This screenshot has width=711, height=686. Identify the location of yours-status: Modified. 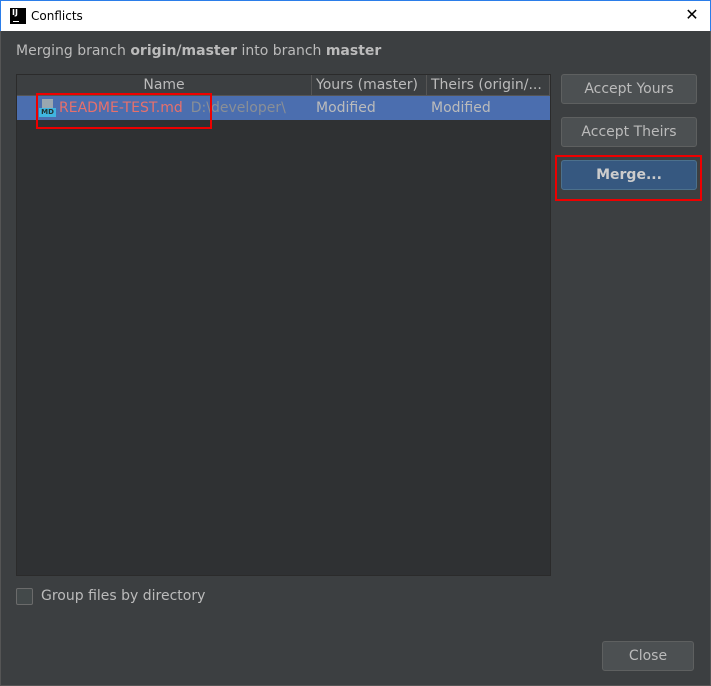
(346, 108).